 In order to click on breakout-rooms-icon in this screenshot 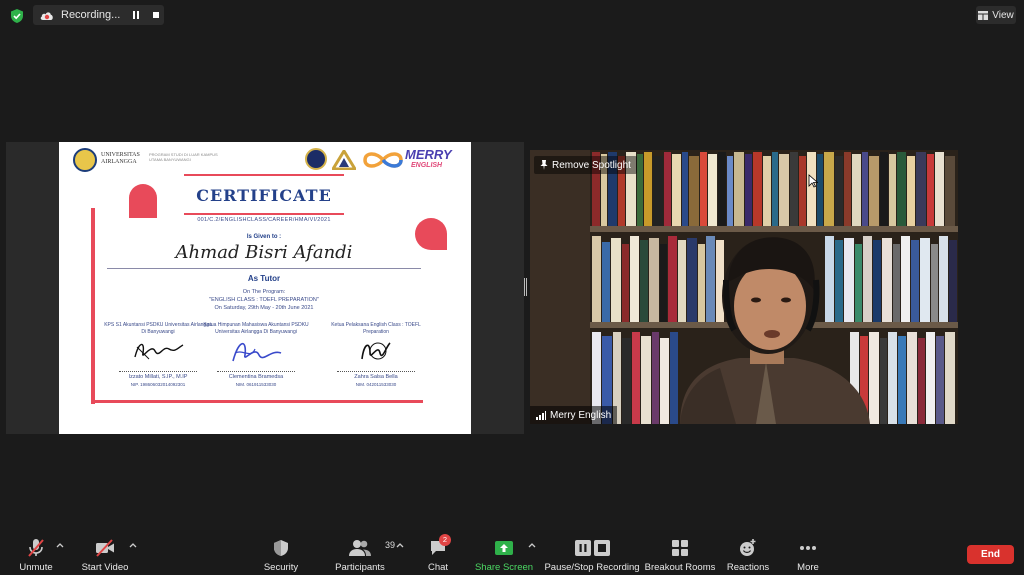, I will do `click(680, 548)`.